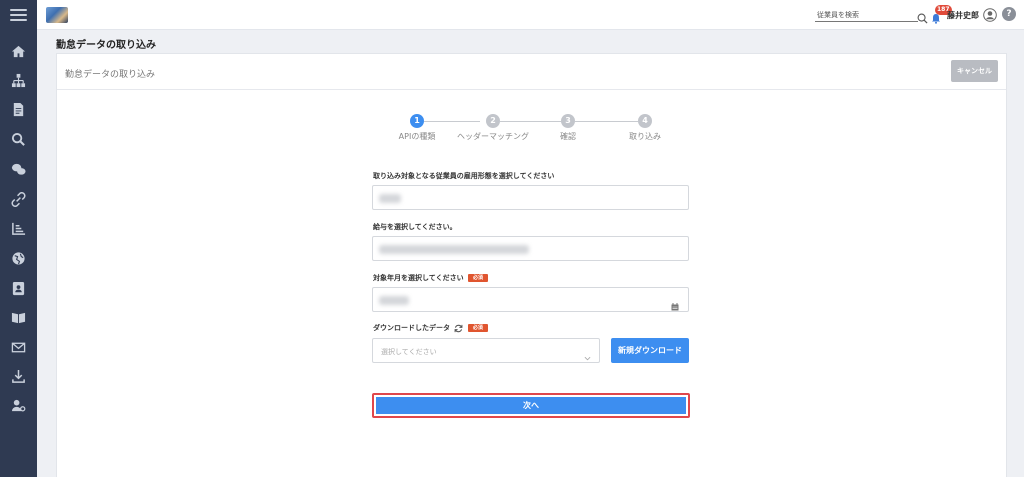 Image resolution: width=1024 pixels, height=477 pixels. I want to click on downloaded-data-select: 選択してください, so click(486, 350).